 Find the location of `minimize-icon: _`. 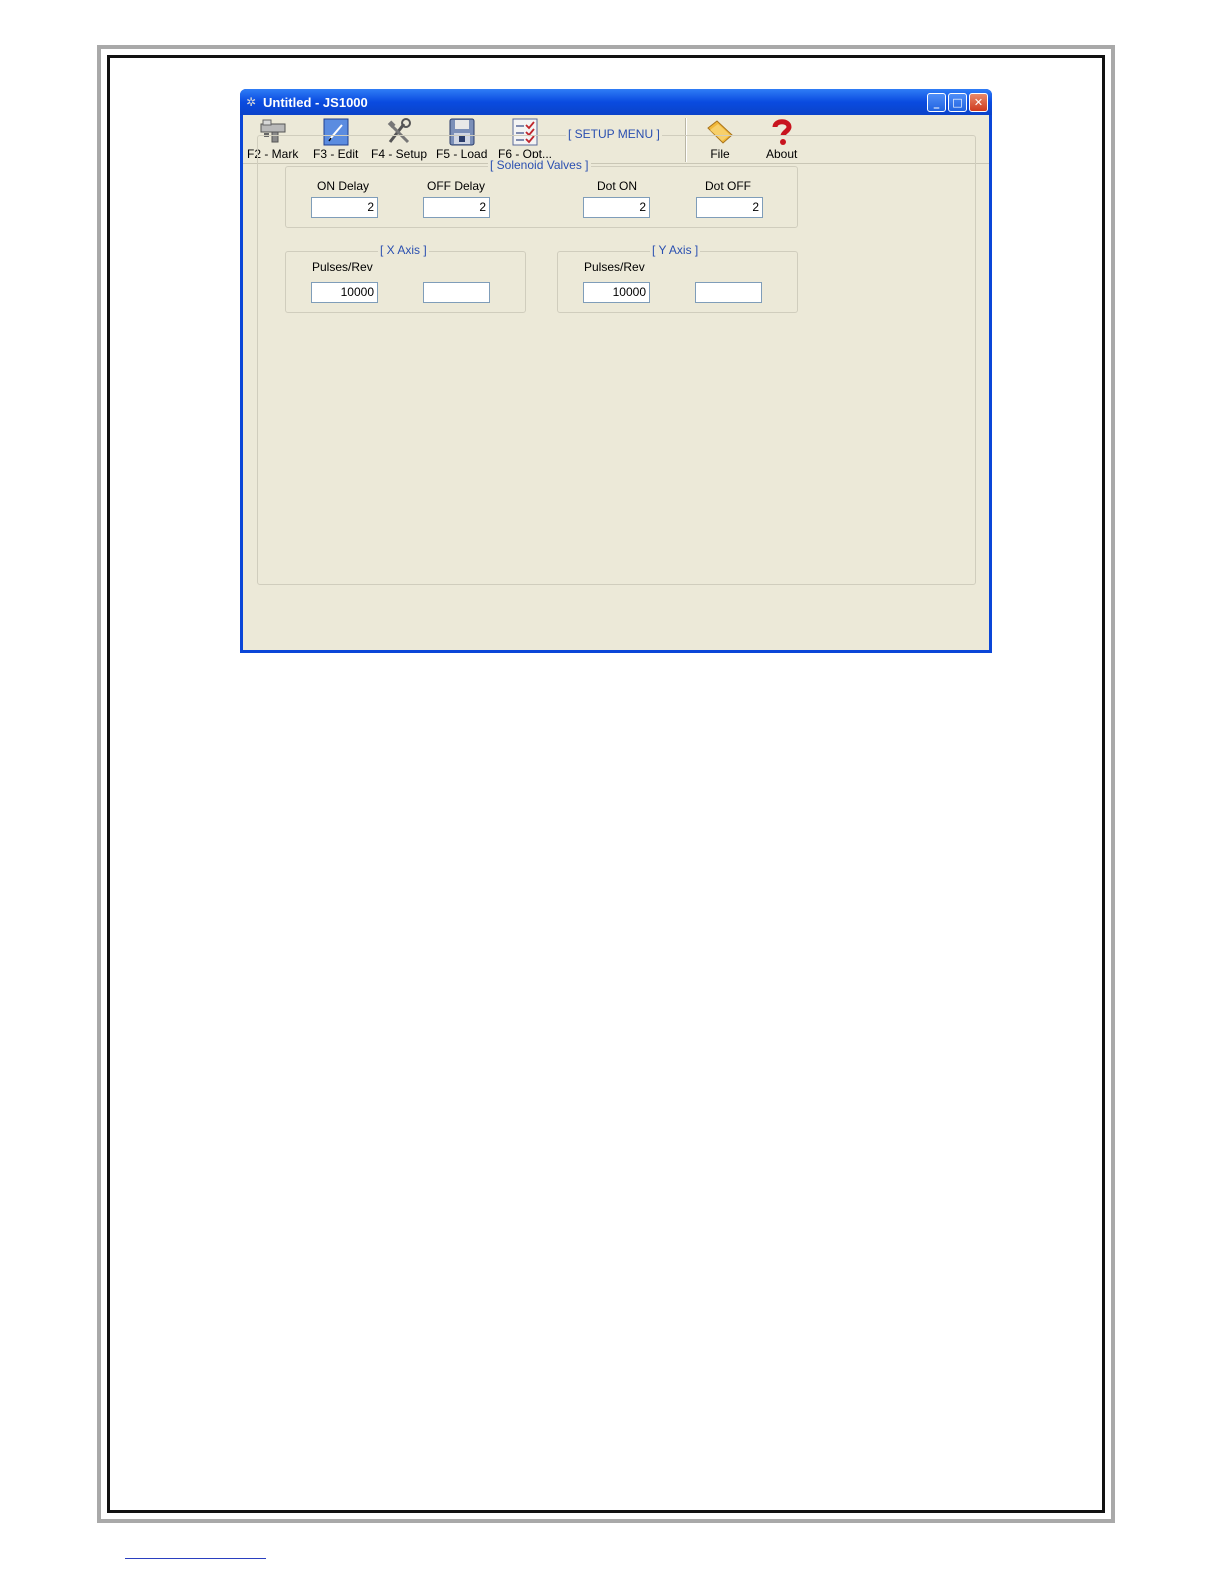

minimize-icon: _ is located at coordinates (936, 102).